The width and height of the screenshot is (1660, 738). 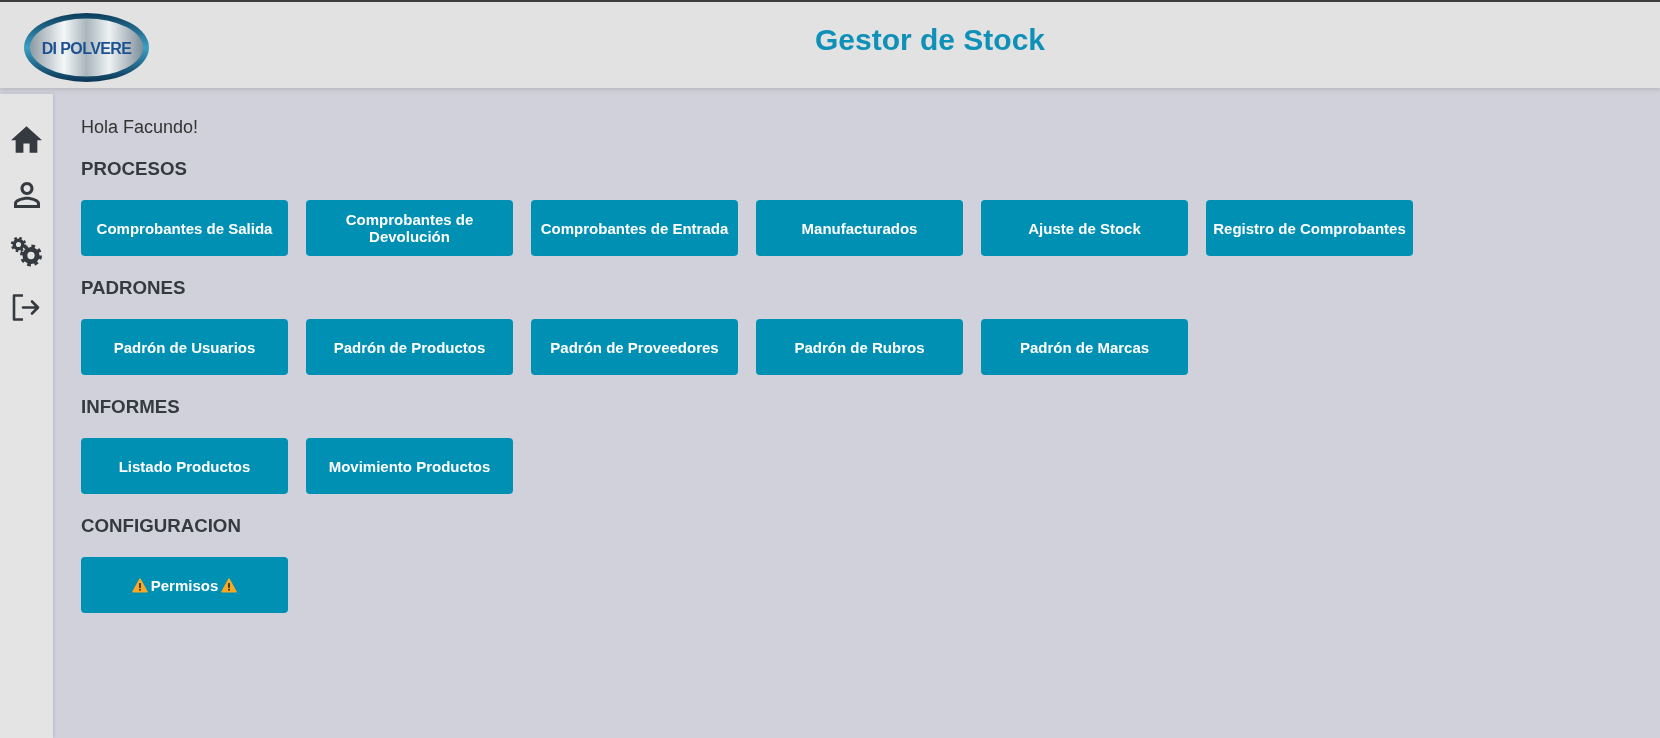 I want to click on app-title: Gestor de Stock, so click(x=930, y=40).